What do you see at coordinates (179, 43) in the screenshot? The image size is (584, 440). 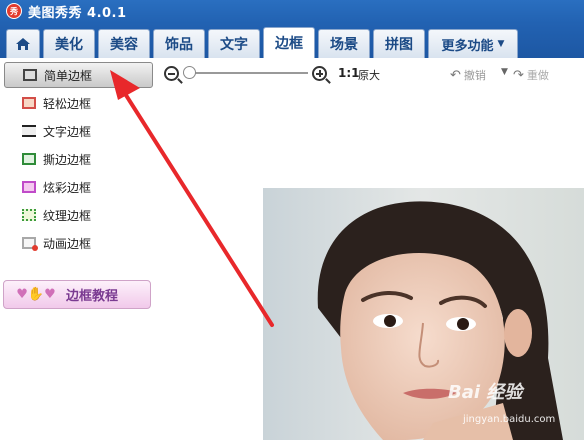 I see `tab-decorations: 饰品` at bounding box center [179, 43].